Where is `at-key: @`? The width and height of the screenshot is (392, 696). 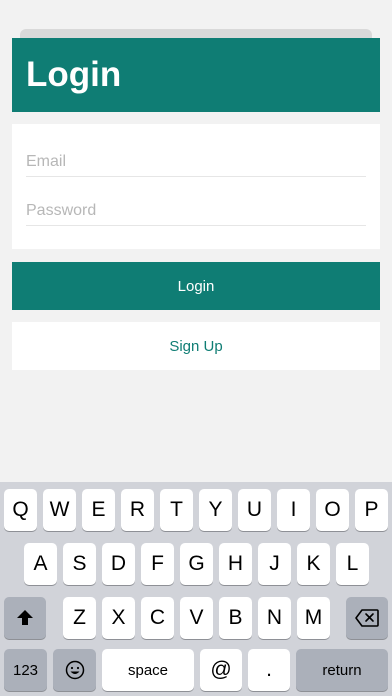 at-key: @ is located at coordinates (221, 670).